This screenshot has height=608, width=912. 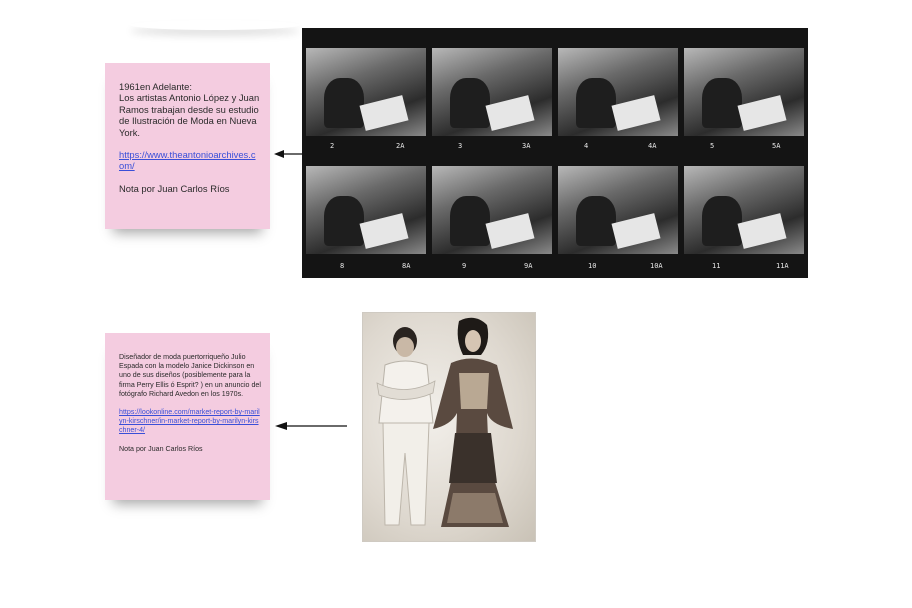 I want to click on frame-number: 4A, so click(x=652, y=146).